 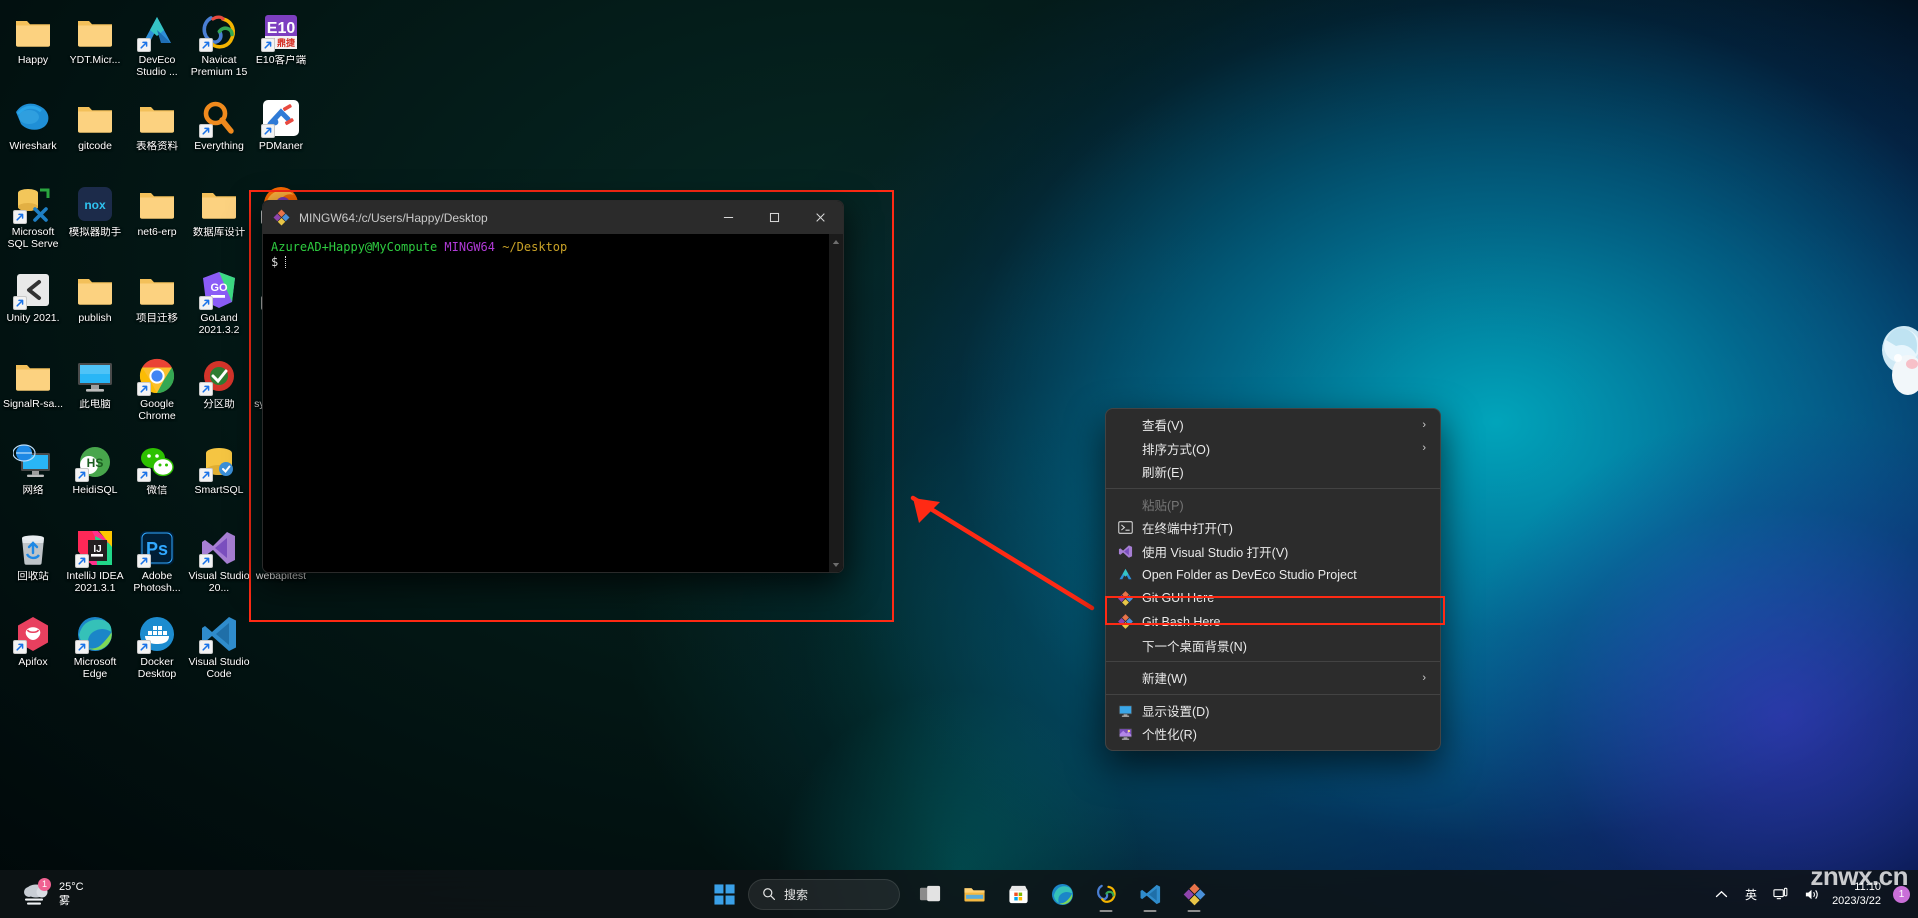 I want to click on desktop-icon-folder: gitcode, so click(x=95, y=135).